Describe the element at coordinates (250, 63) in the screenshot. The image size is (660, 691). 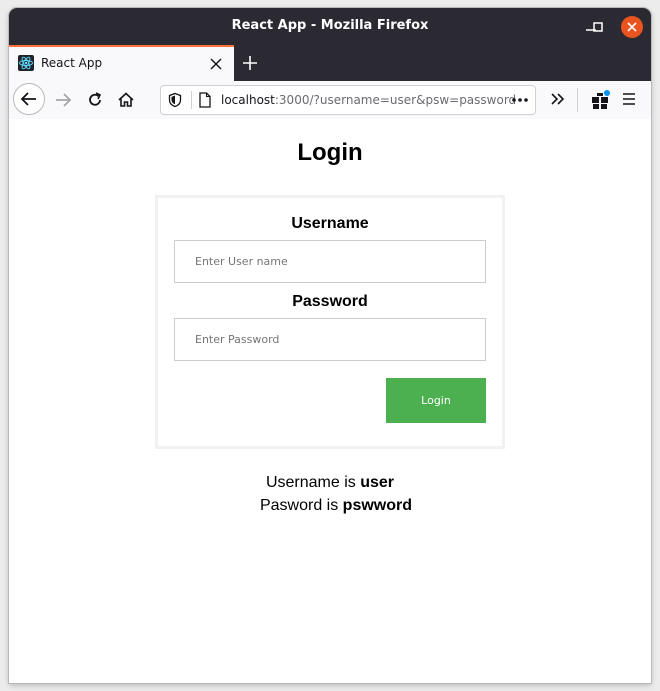
I see `new-tab-icon` at that location.